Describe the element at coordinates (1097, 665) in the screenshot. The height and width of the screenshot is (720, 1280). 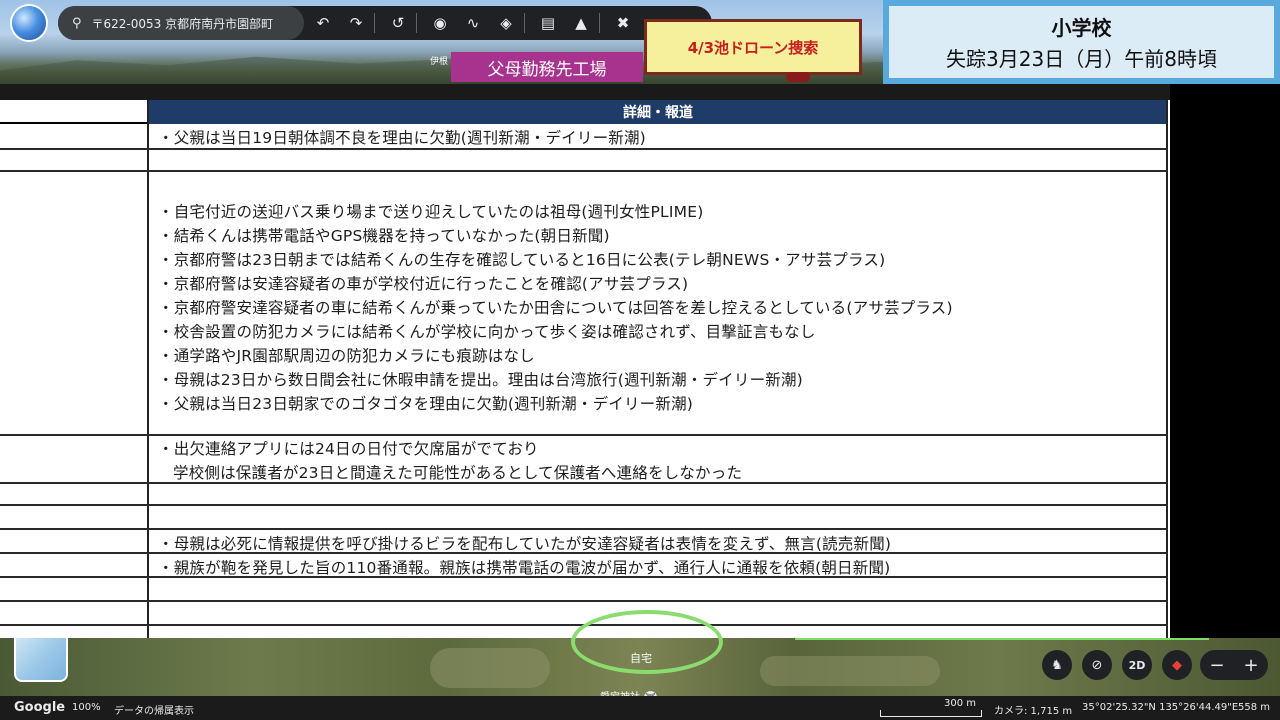
I see `tilt-toggle-icon: ⊘` at that location.